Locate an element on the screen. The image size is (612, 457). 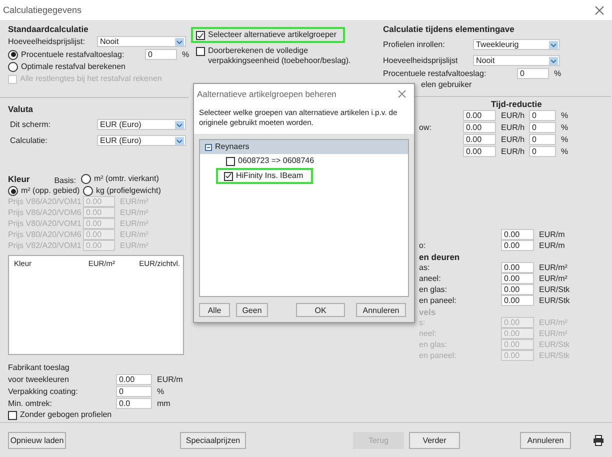
field-label: Procentuele restafvaltoeslag: is located at coordinates (435, 73).